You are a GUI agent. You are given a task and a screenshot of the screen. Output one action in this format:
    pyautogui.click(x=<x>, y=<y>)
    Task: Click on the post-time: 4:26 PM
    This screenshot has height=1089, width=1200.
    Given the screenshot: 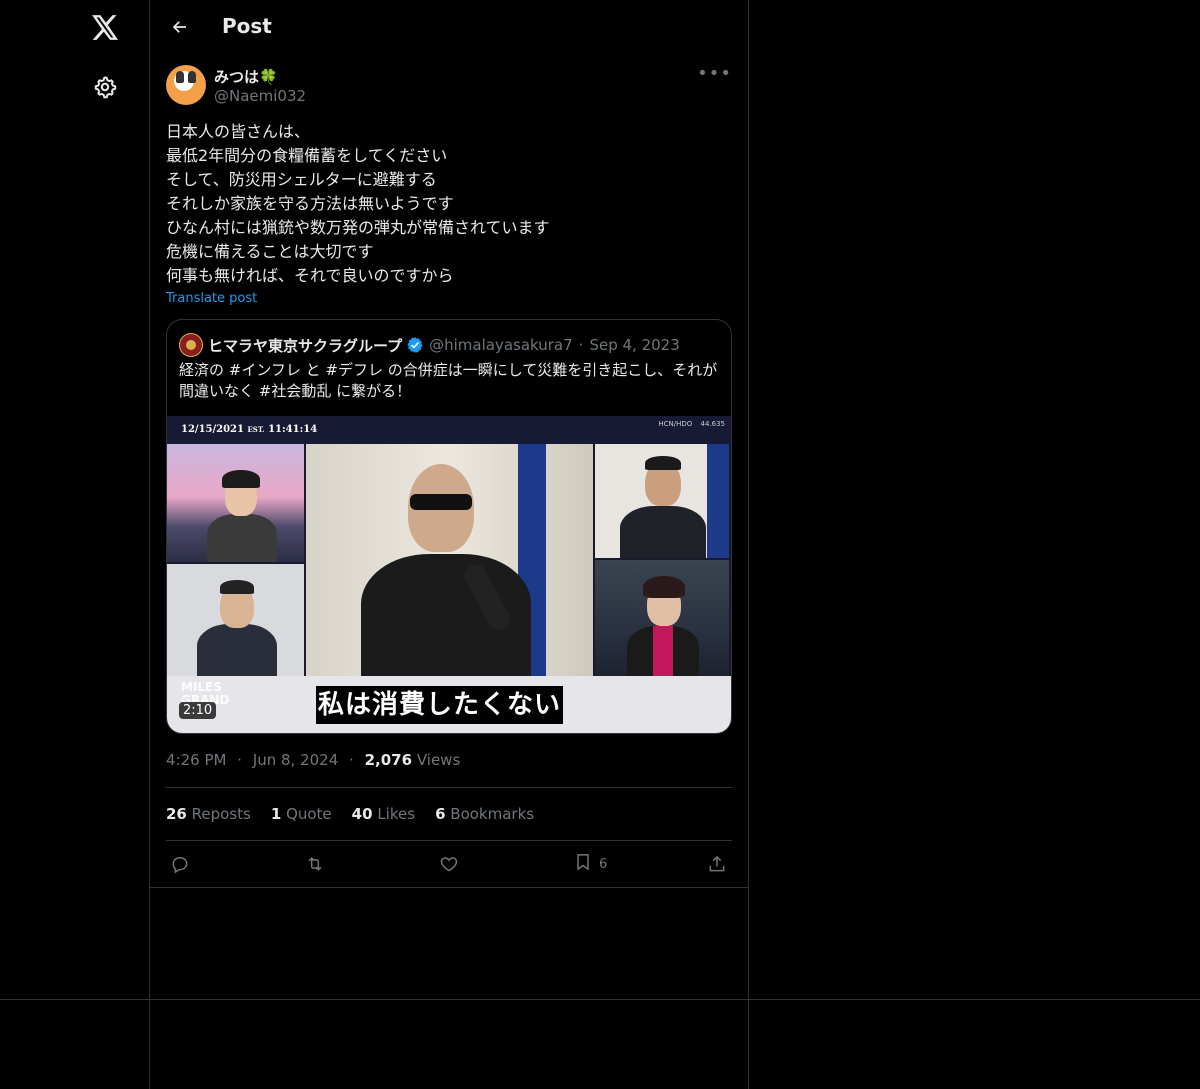 What is the action you would take?
    pyautogui.click(x=196, y=760)
    